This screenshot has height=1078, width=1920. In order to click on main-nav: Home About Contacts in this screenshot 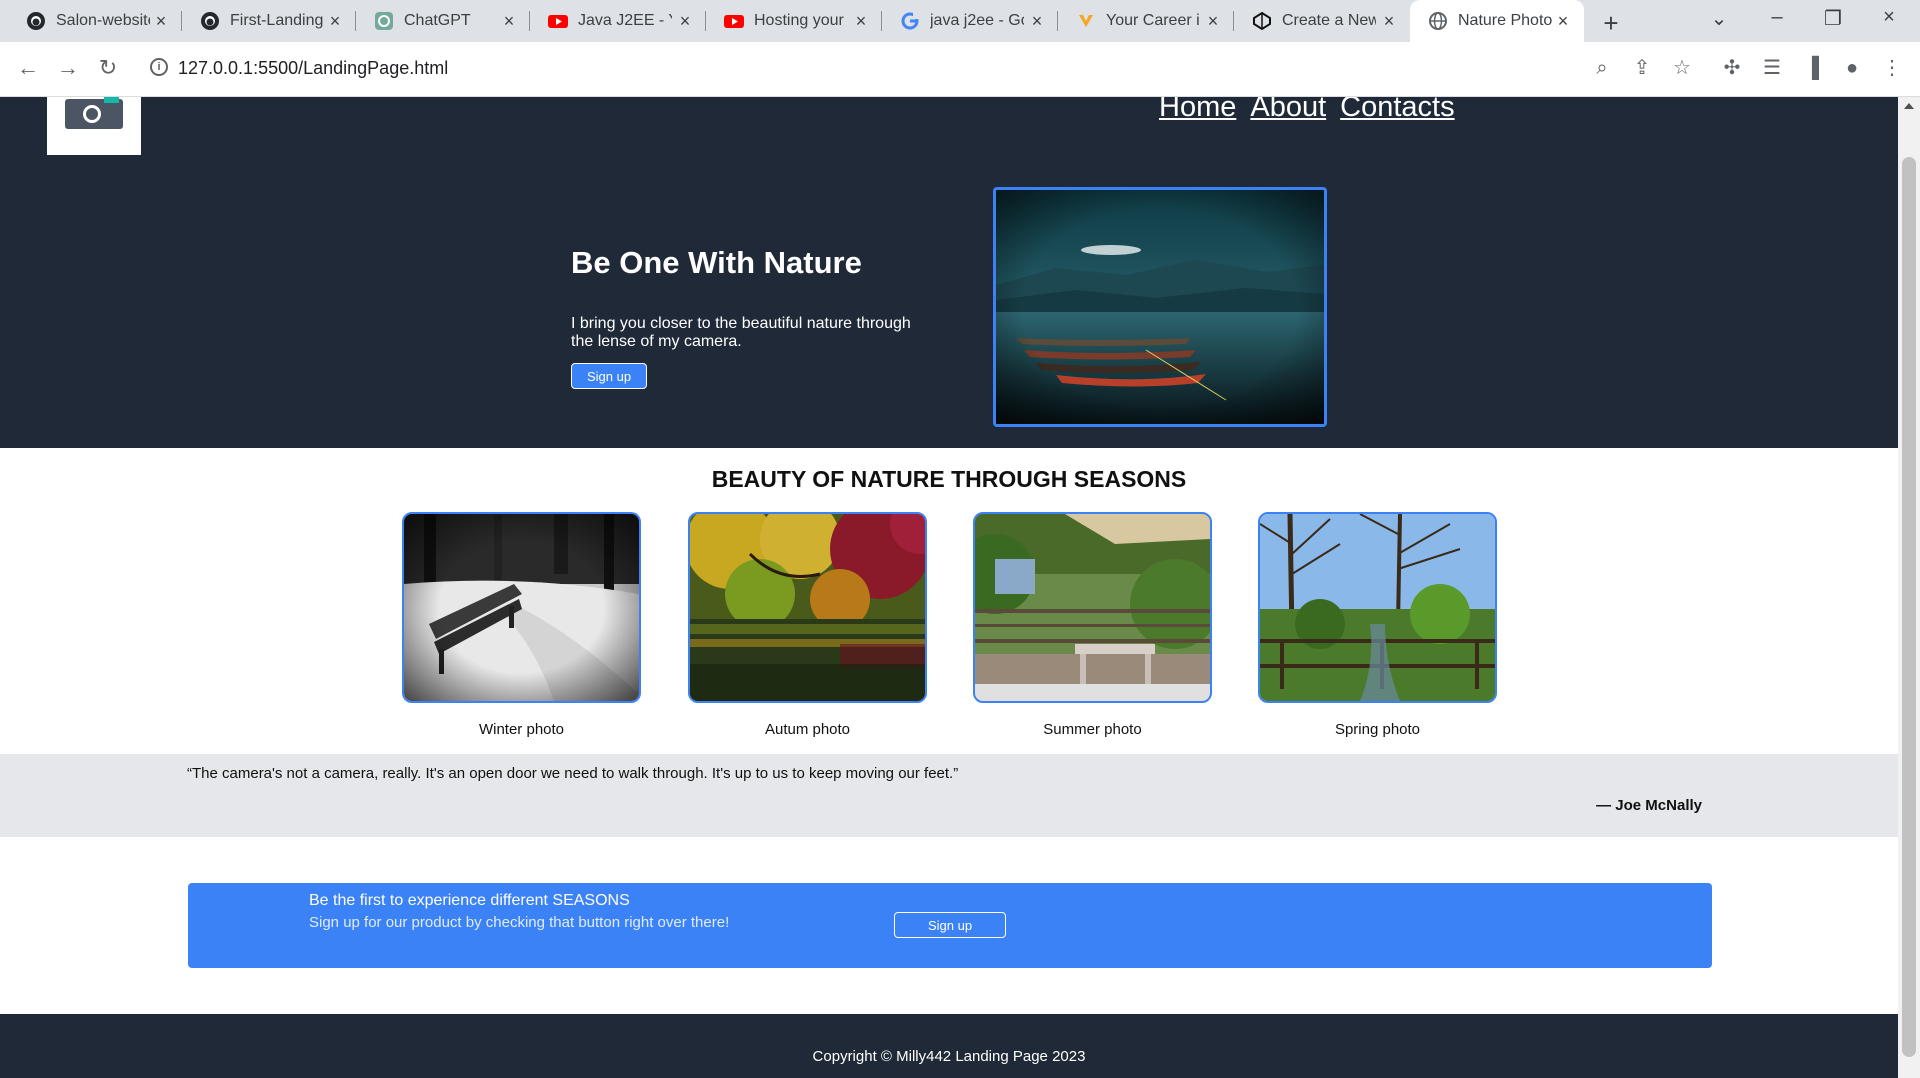, I will do `click(1307, 110)`.